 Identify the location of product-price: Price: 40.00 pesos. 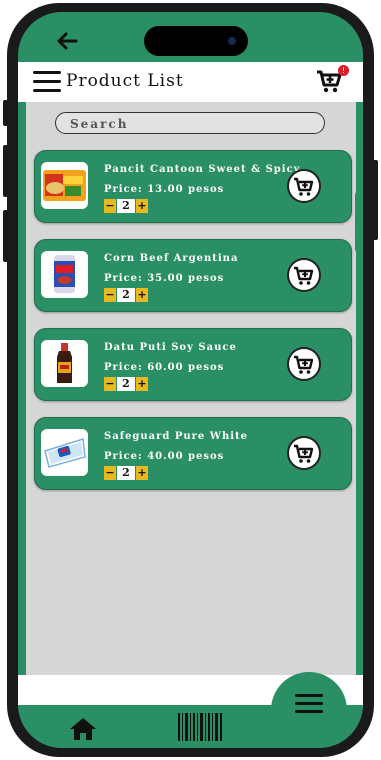
(164, 456).